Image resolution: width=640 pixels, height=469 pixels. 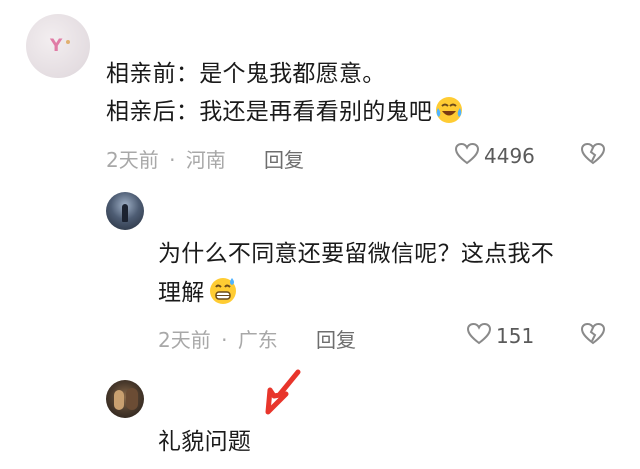 What do you see at coordinates (515, 336) in the screenshot?
I see `like-count: 151` at bounding box center [515, 336].